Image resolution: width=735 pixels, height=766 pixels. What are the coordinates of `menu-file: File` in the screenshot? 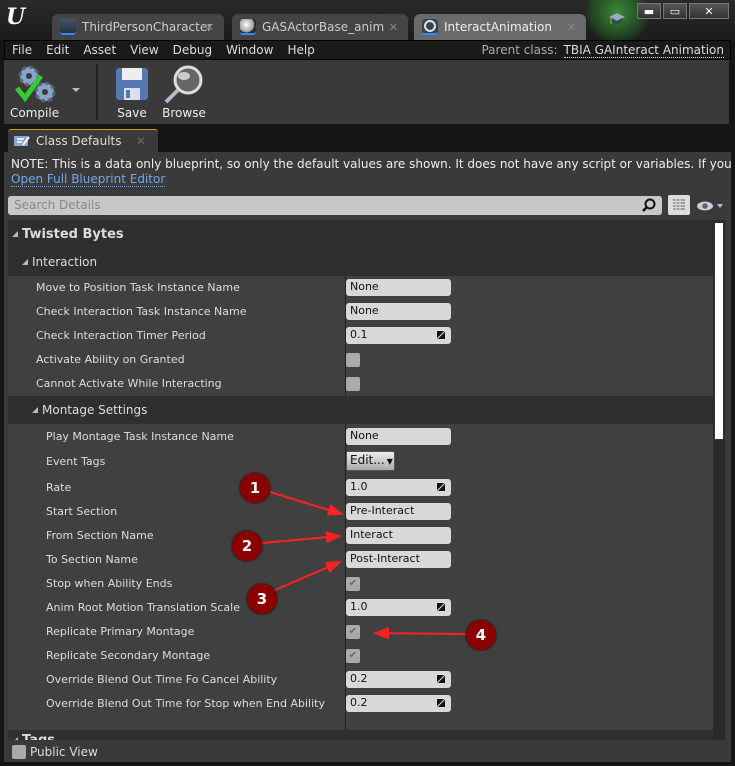 It's located at (22, 50).